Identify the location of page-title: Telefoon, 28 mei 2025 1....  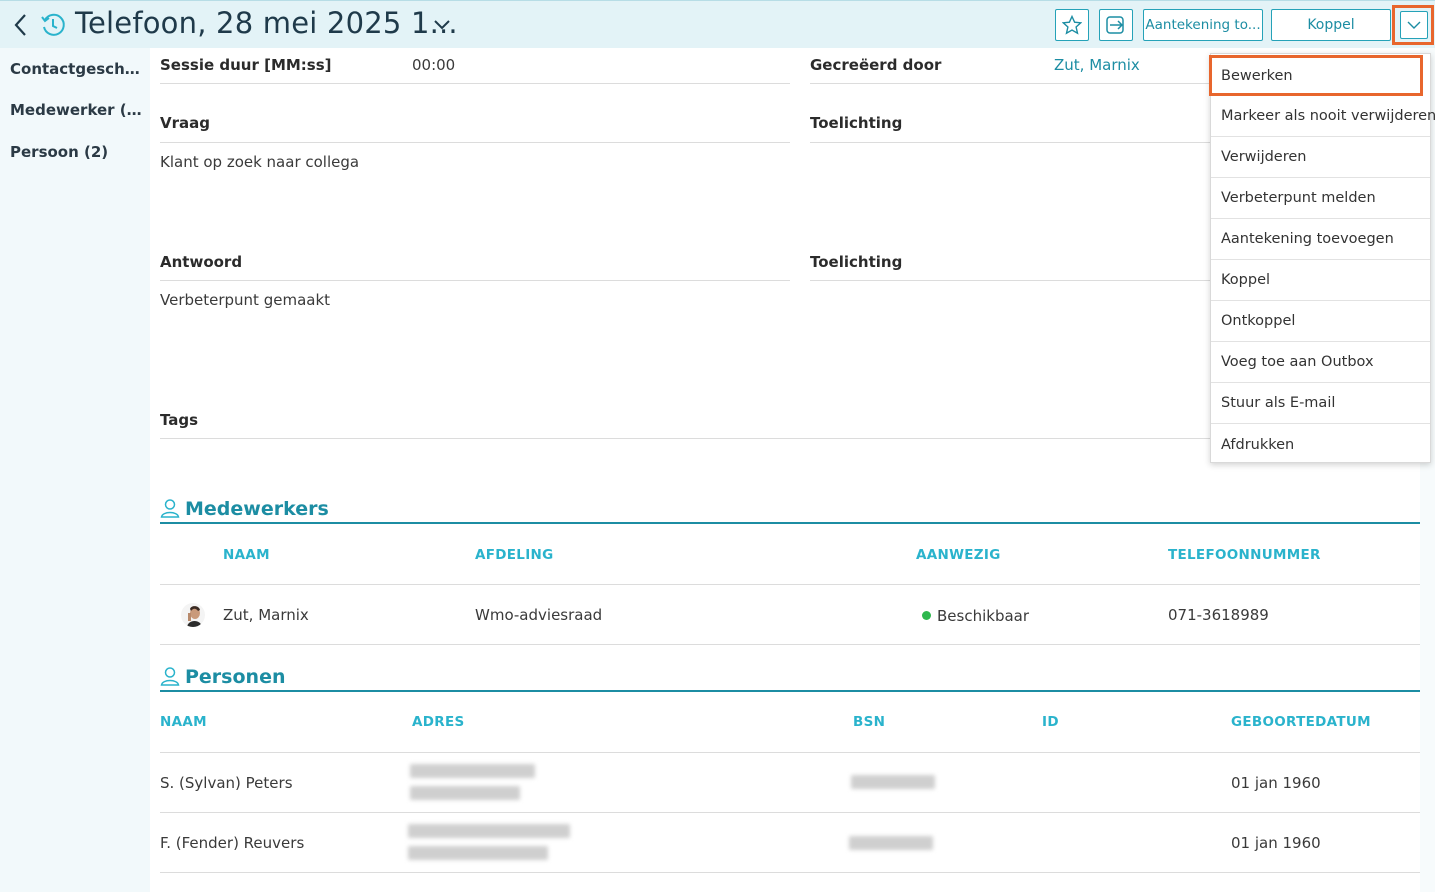
(266, 23).